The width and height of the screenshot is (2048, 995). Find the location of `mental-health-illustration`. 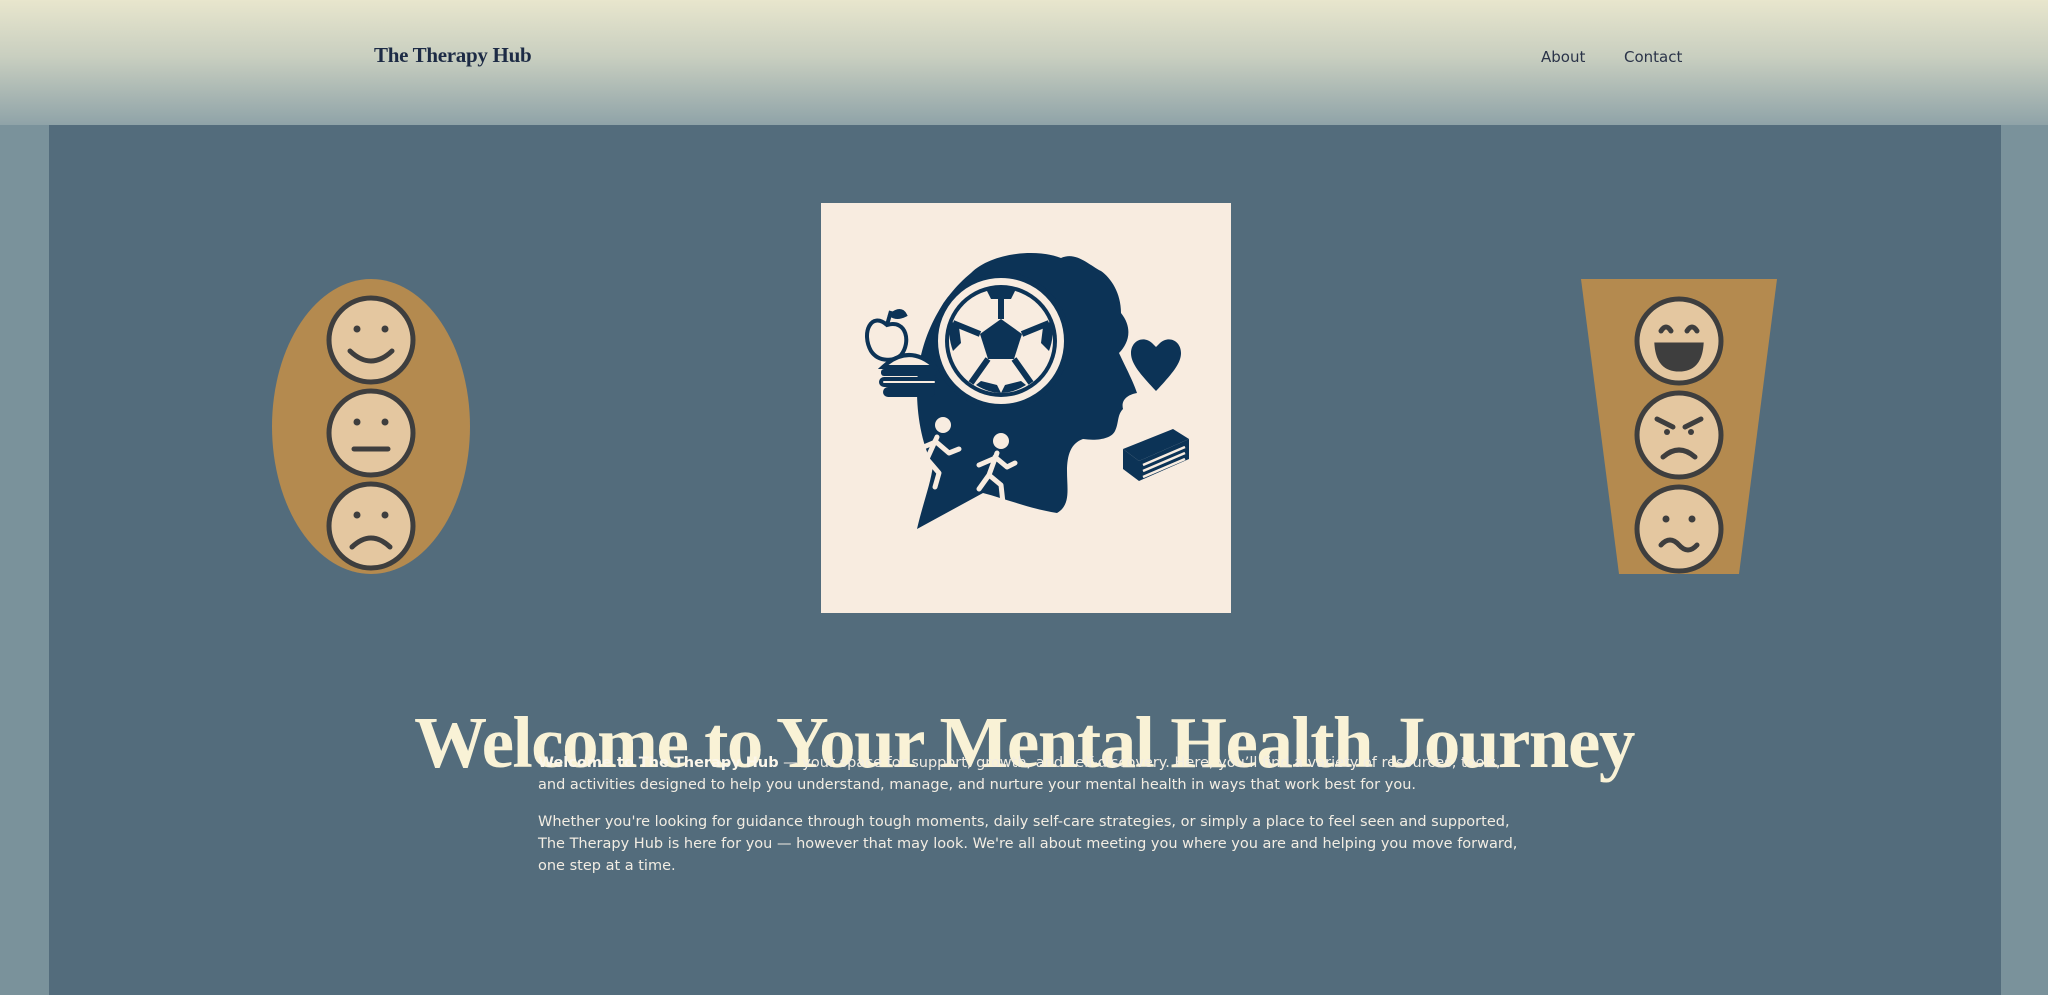

mental-health-illustration is located at coordinates (1026, 408).